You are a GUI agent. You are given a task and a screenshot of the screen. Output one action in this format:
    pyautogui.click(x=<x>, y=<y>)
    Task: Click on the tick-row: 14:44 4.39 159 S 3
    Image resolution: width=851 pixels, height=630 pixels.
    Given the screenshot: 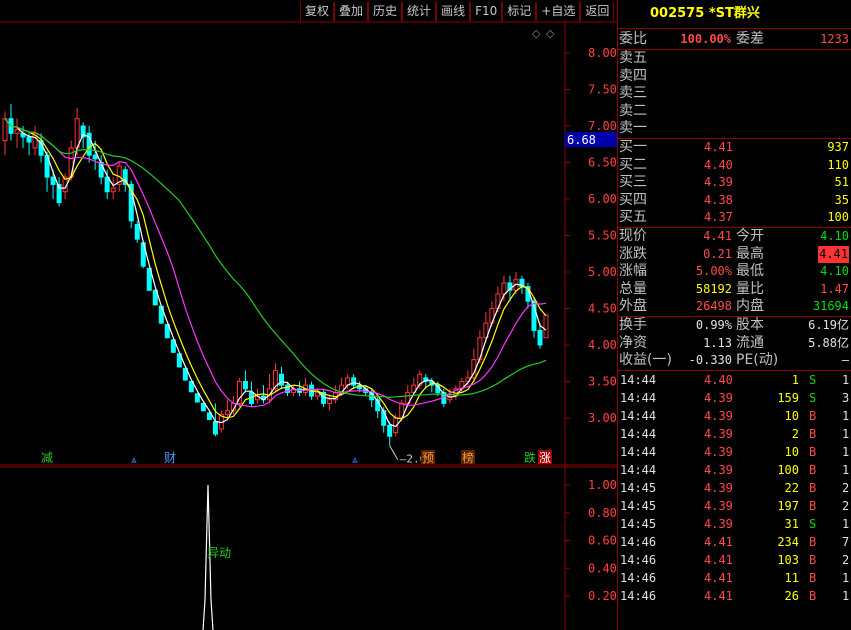 What is the action you would take?
    pyautogui.click(x=734, y=398)
    